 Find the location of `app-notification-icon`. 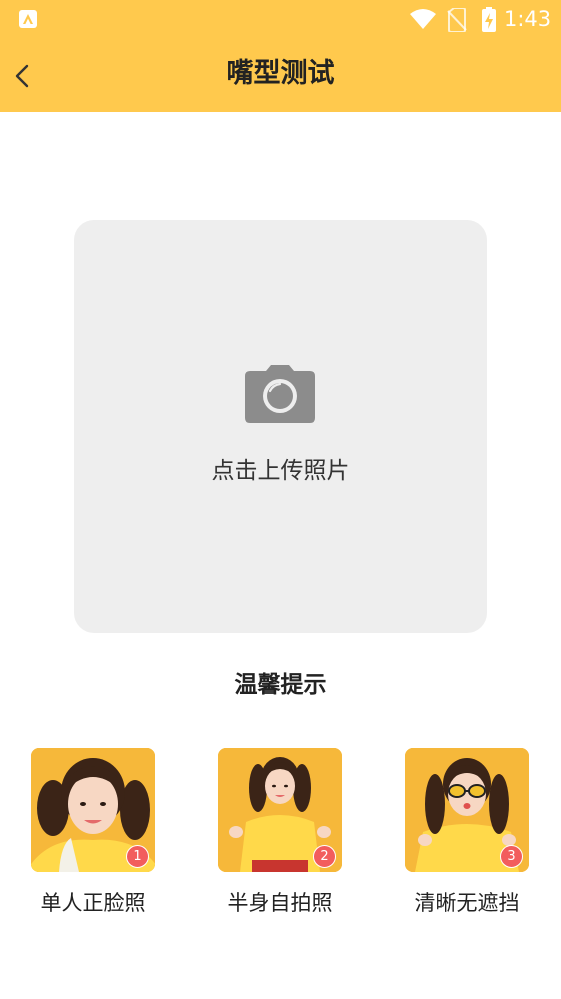

app-notification-icon is located at coordinates (28, 19).